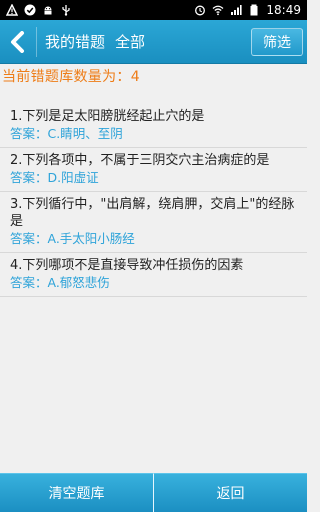  What do you see at coordinates (153, 126) in the screenshot?
I see `list-item: 1.下列是足太阳膀胱经起止穴的是 答案：C.睛明、至阴` at bounding box center [153, 126].